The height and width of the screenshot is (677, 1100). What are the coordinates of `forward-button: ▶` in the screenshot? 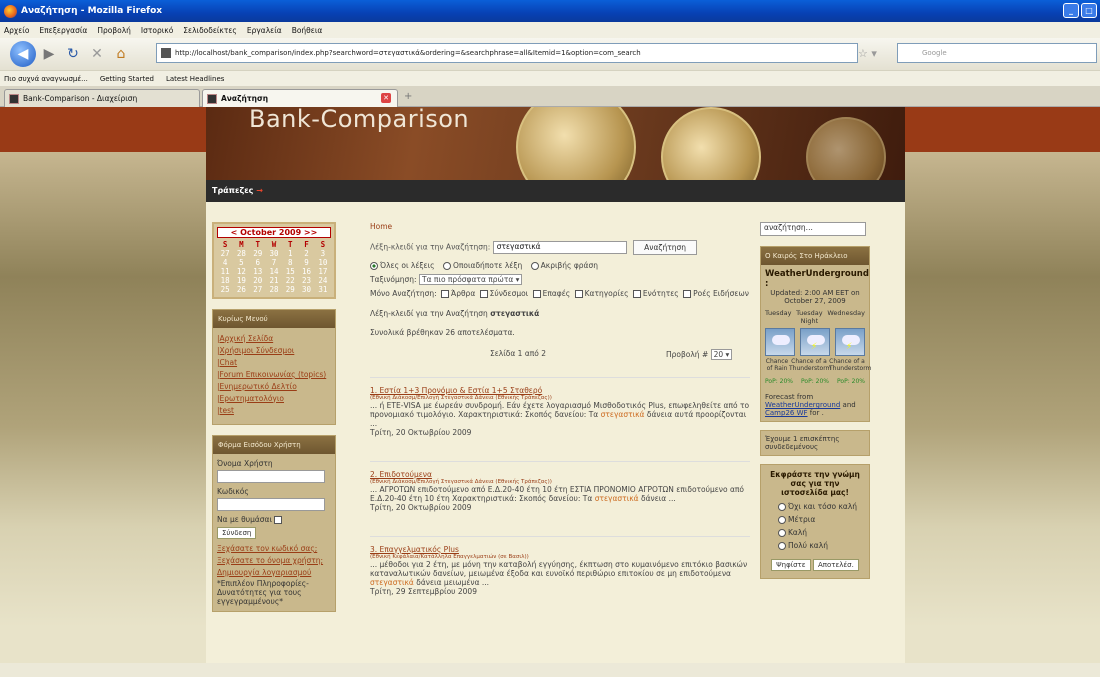 It's located at (49, 54).